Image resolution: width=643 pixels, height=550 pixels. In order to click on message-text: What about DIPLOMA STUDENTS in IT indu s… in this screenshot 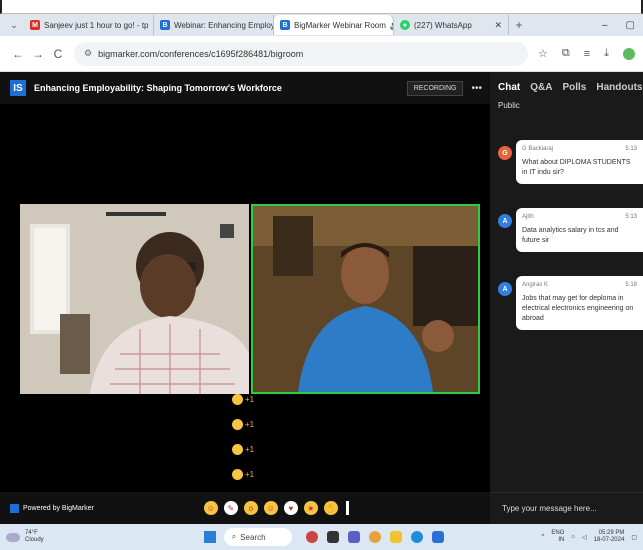, I will do `click(576, 168)`.